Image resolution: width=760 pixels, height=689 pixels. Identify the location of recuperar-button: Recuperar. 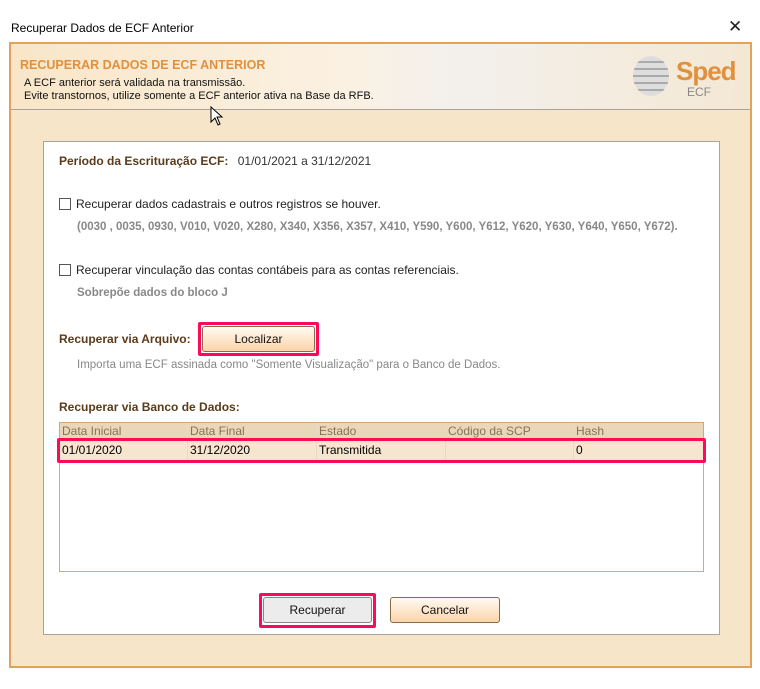
(317, 610).